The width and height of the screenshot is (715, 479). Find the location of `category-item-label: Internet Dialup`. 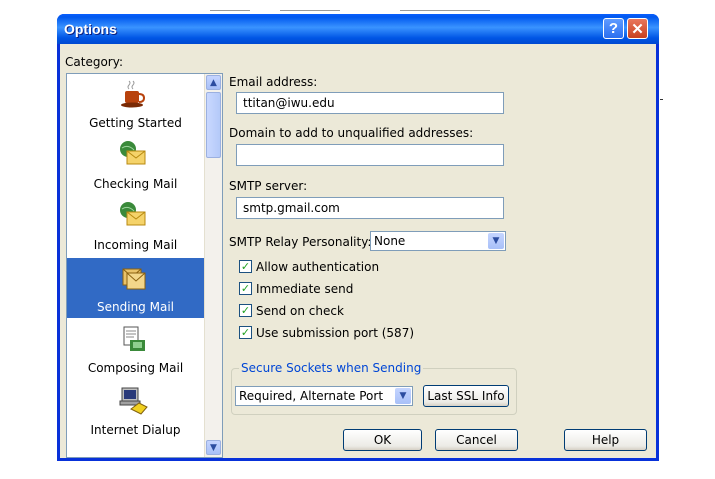

category-item-label: Internet Dialup is located at coordinates (135, 430).